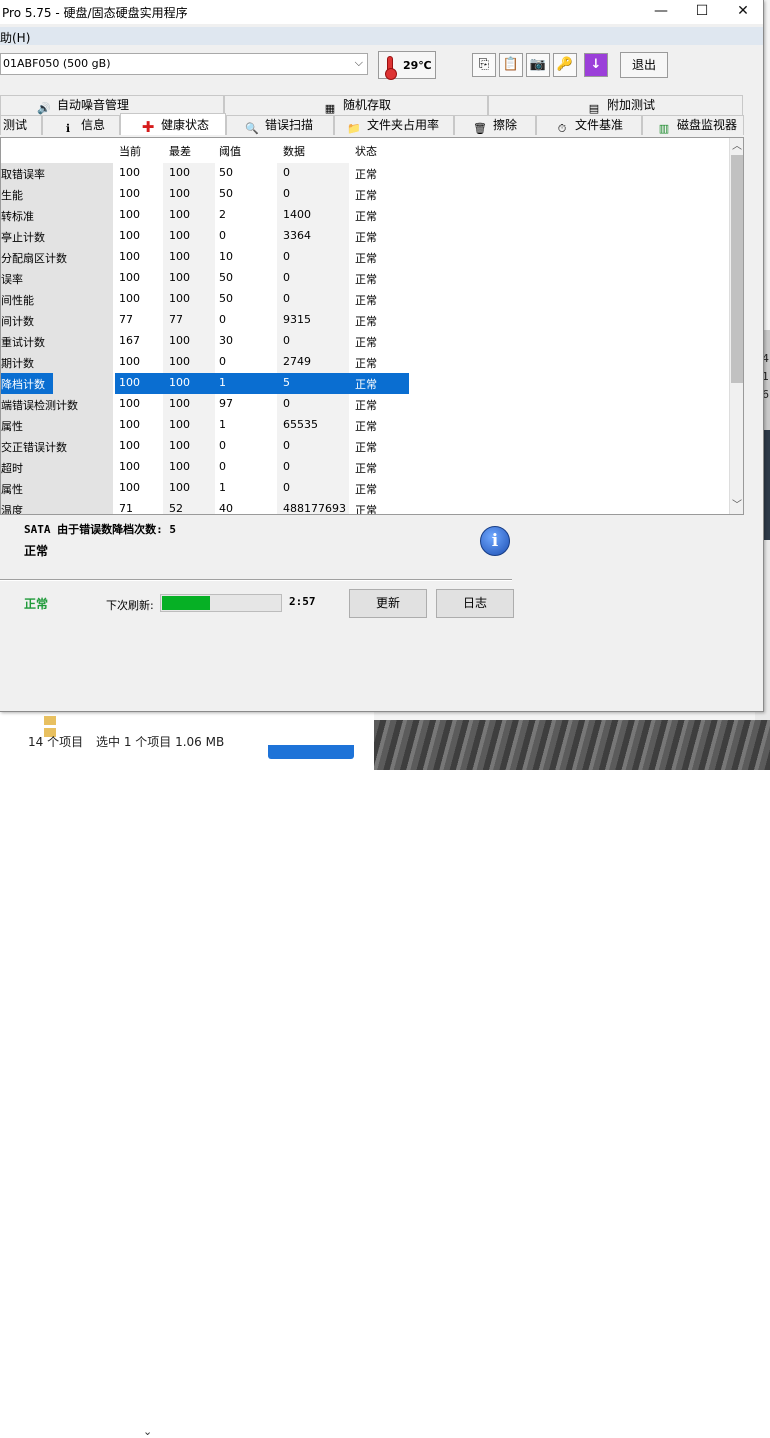  Describe the element at coordinates (693, 125) in the screenshot. I see `tab-disk-monitor: ▥ 磁盘监视器` at that location.